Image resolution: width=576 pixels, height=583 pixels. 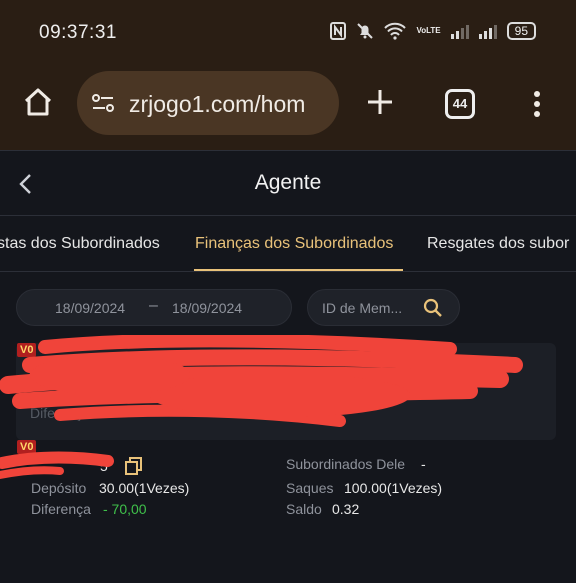 I want to click on address-bar: zrjogo1.com/hom, so click(x=208, y=103).